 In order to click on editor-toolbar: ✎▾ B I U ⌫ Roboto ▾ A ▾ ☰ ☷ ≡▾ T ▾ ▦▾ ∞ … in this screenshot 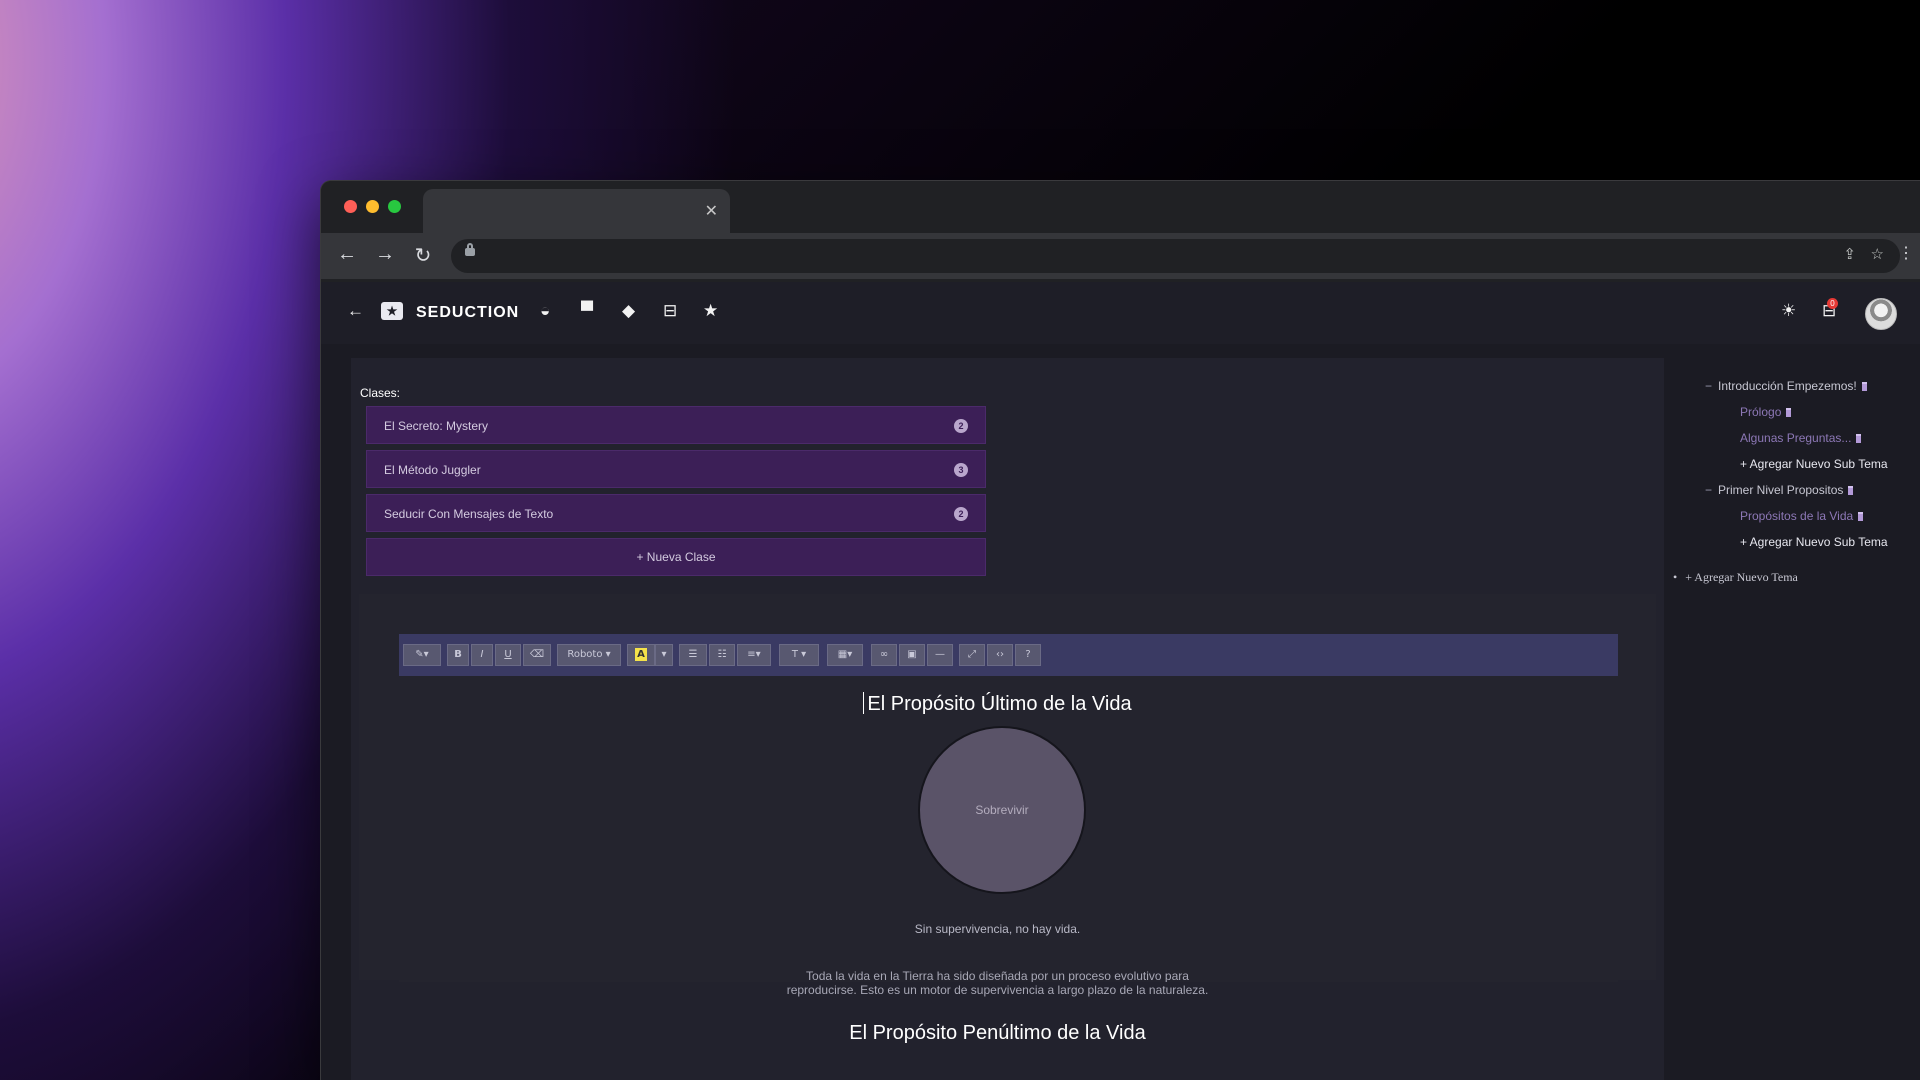, I will do `click(1008, 655)`.